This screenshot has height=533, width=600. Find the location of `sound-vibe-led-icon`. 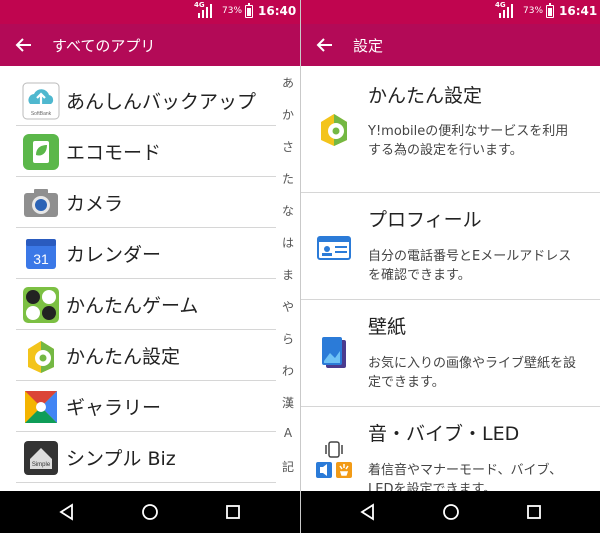

sound-vibe-led-icon is located at coordinates (334, 459).